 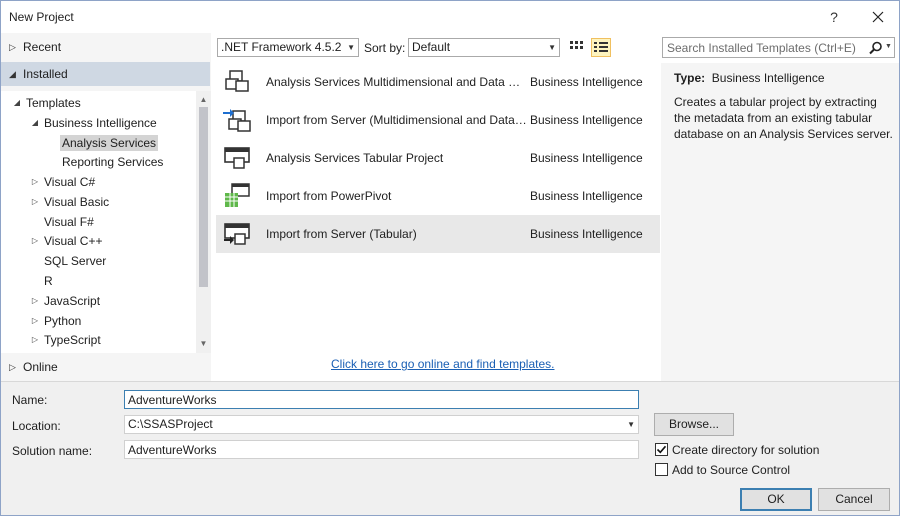 What do you see at coordinates (52, 451) in the screenshot?
I see `solution-name-label: Solution name:` at bounding box center [52, 451].